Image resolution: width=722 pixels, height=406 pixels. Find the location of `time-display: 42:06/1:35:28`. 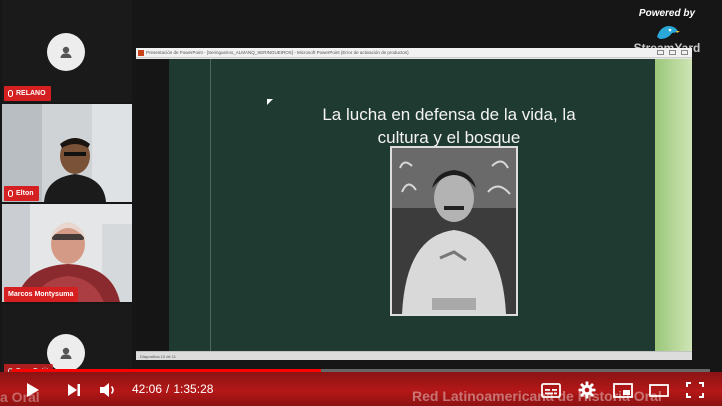

time-display: 42:06/1:35:28 is located at coordinates (172, 389).